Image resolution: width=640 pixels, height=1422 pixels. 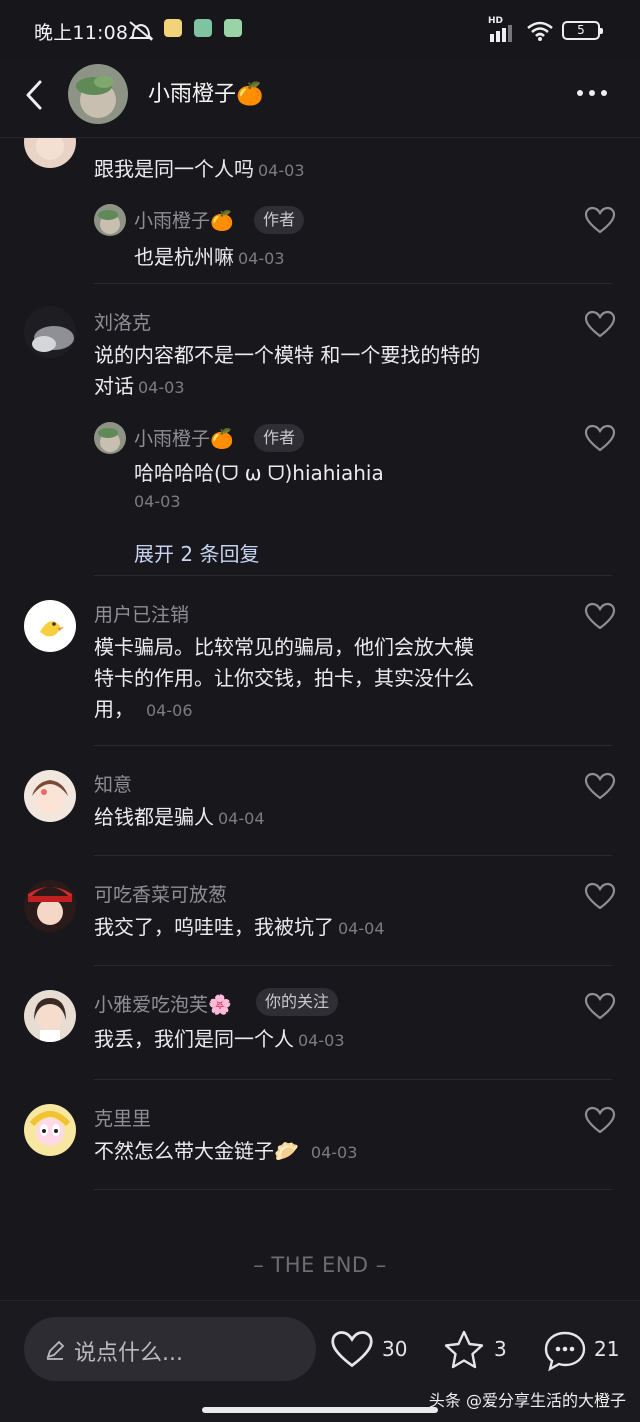 What do you see at coordinates (179, 817) in the screenshot?
I see `comment-text: 给钱都是骗人 04-04` at bounding box center [179, 817].